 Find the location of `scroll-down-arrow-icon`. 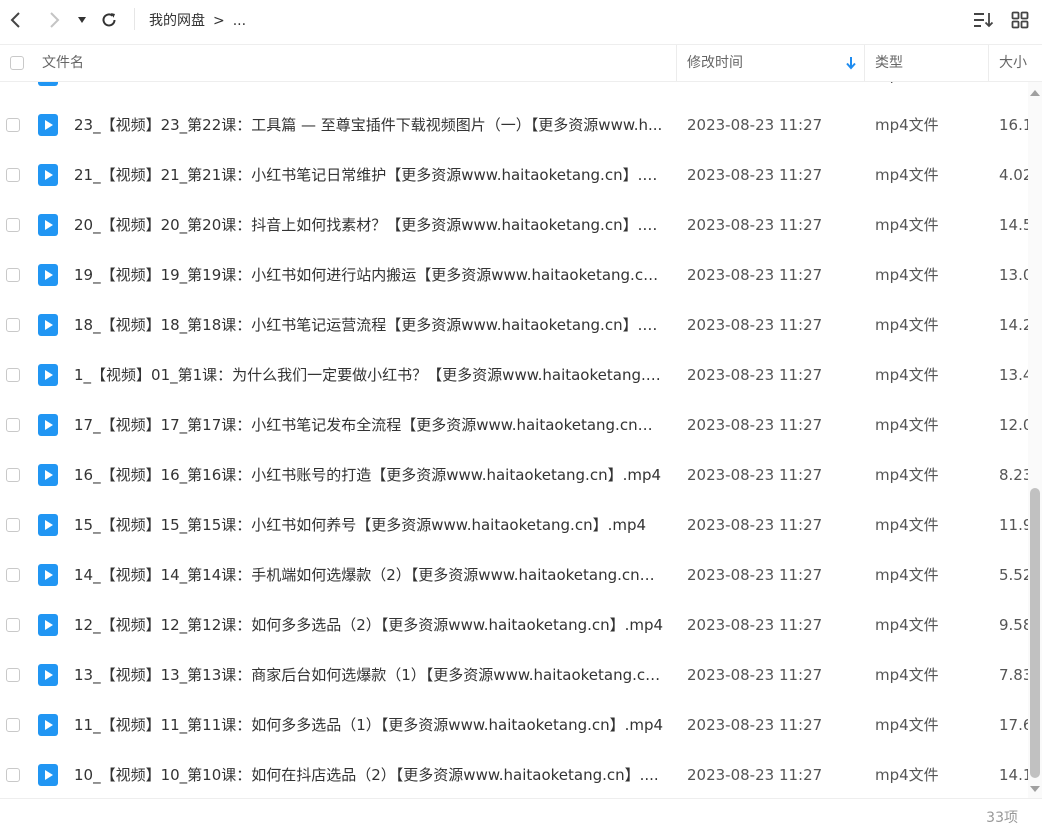

scroll-down-arrow-icon is located at coordinates (1035, 789).